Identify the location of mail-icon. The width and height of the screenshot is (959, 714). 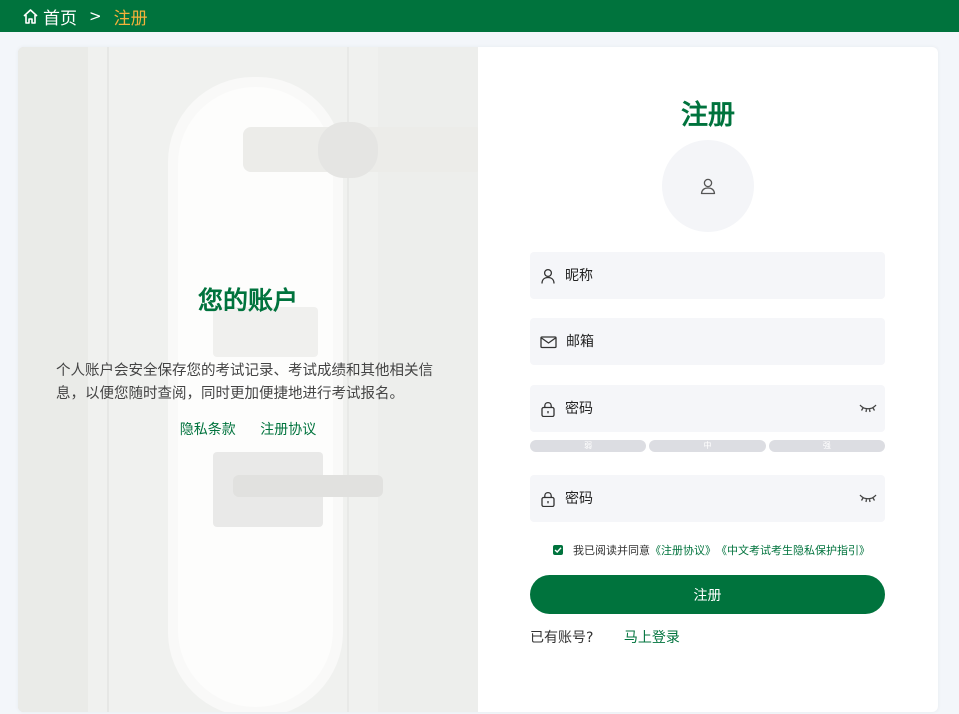
(548, 342).